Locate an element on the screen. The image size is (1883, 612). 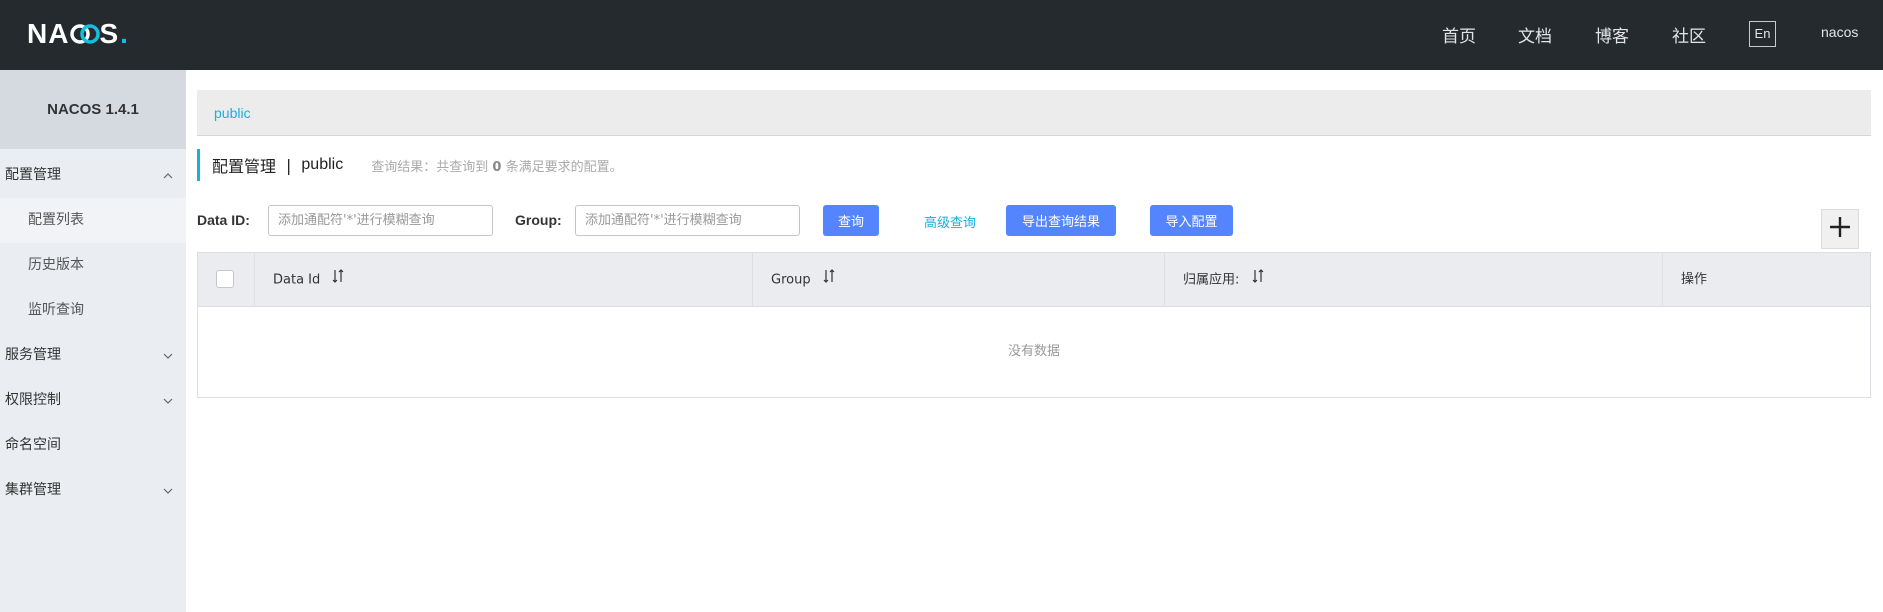
column-label: Data Id is located at coordinates (297, 280).